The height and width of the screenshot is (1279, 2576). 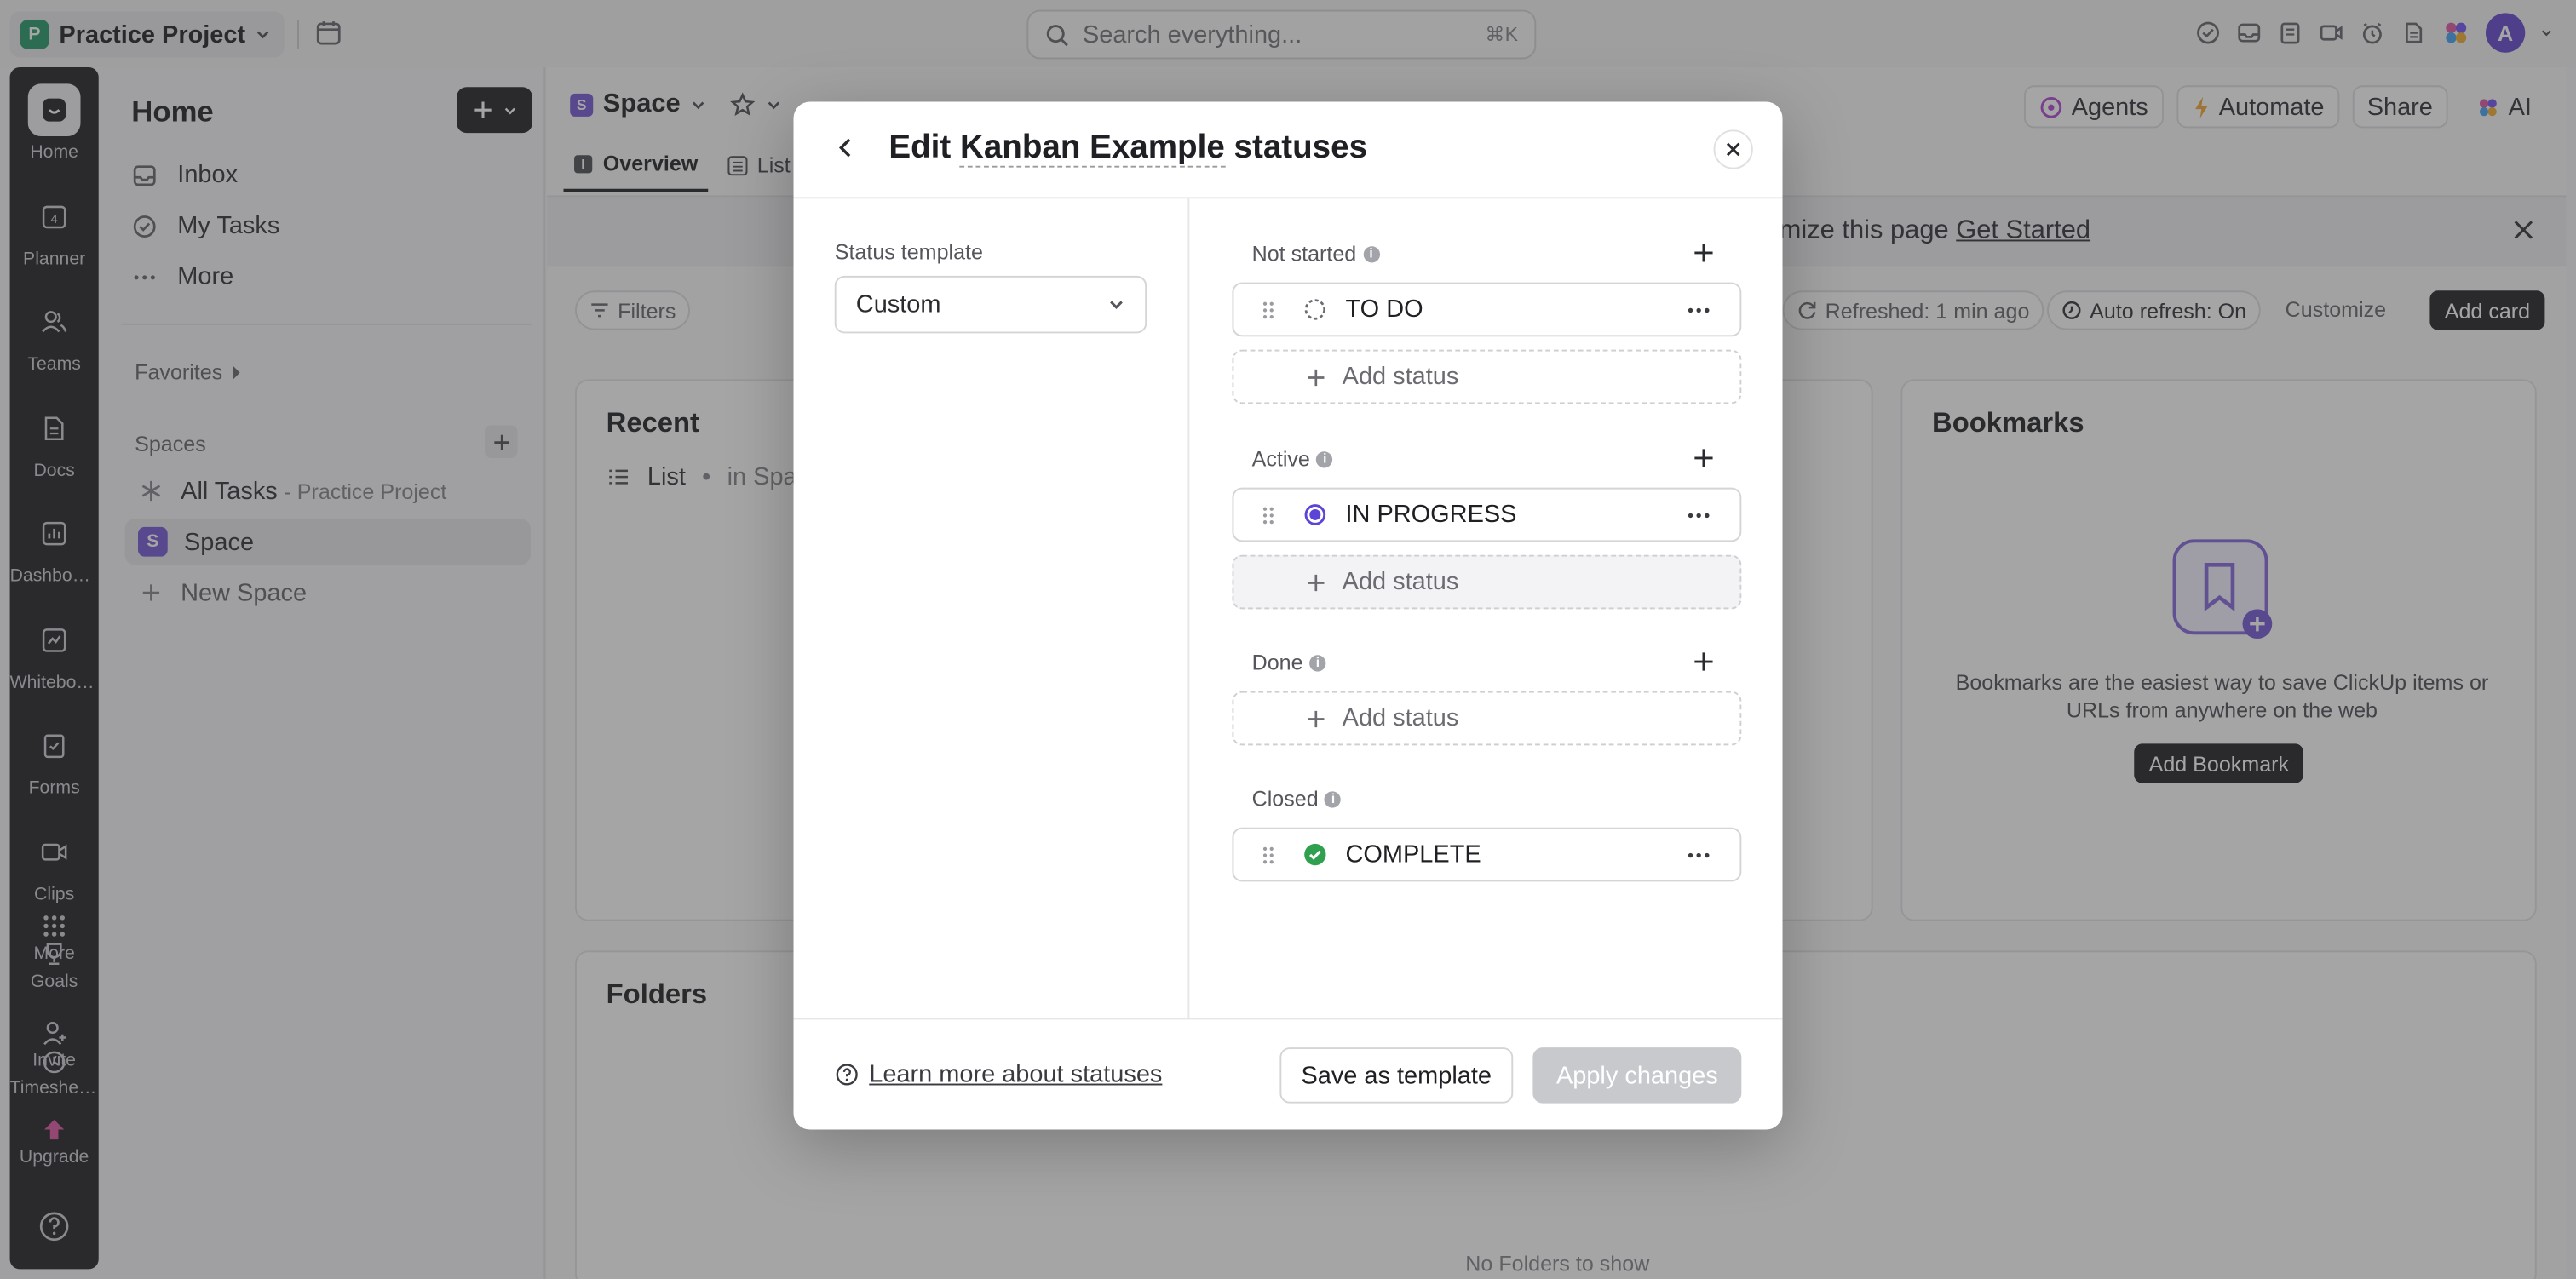 I want to click on save-as-template-button: Save as template, so click(x=1397, y=1076).